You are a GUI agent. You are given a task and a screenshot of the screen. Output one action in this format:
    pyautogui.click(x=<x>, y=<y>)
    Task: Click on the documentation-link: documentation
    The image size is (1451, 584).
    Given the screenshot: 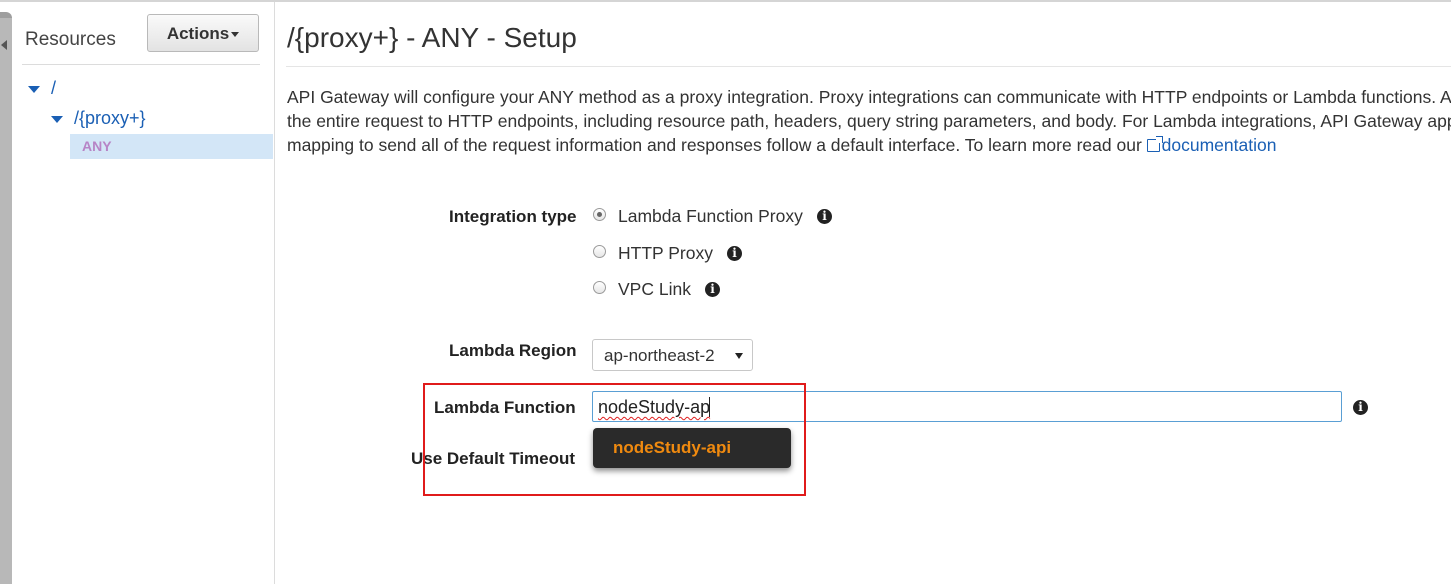 What is the action you would take?
    pyautogui.click(x=1211, y=145)
    